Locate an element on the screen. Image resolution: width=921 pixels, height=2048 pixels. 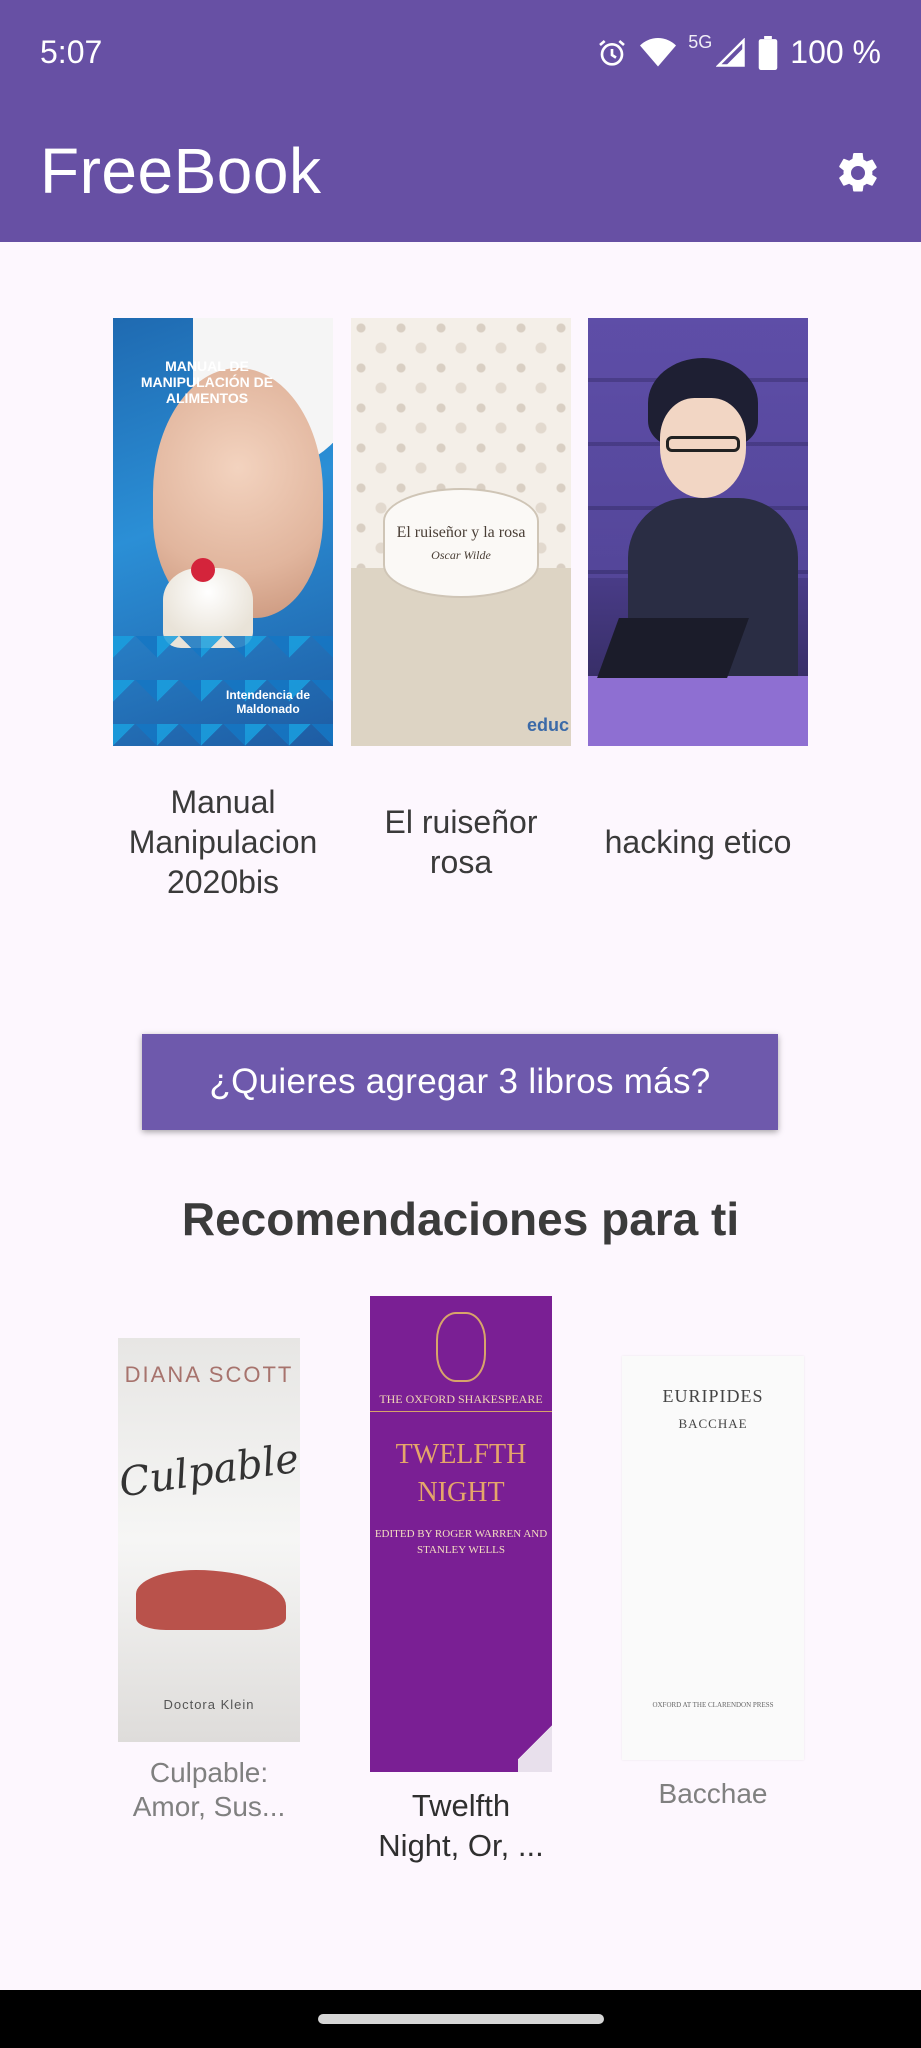
status-time: 5:07 is located at coordinates (71, 52).